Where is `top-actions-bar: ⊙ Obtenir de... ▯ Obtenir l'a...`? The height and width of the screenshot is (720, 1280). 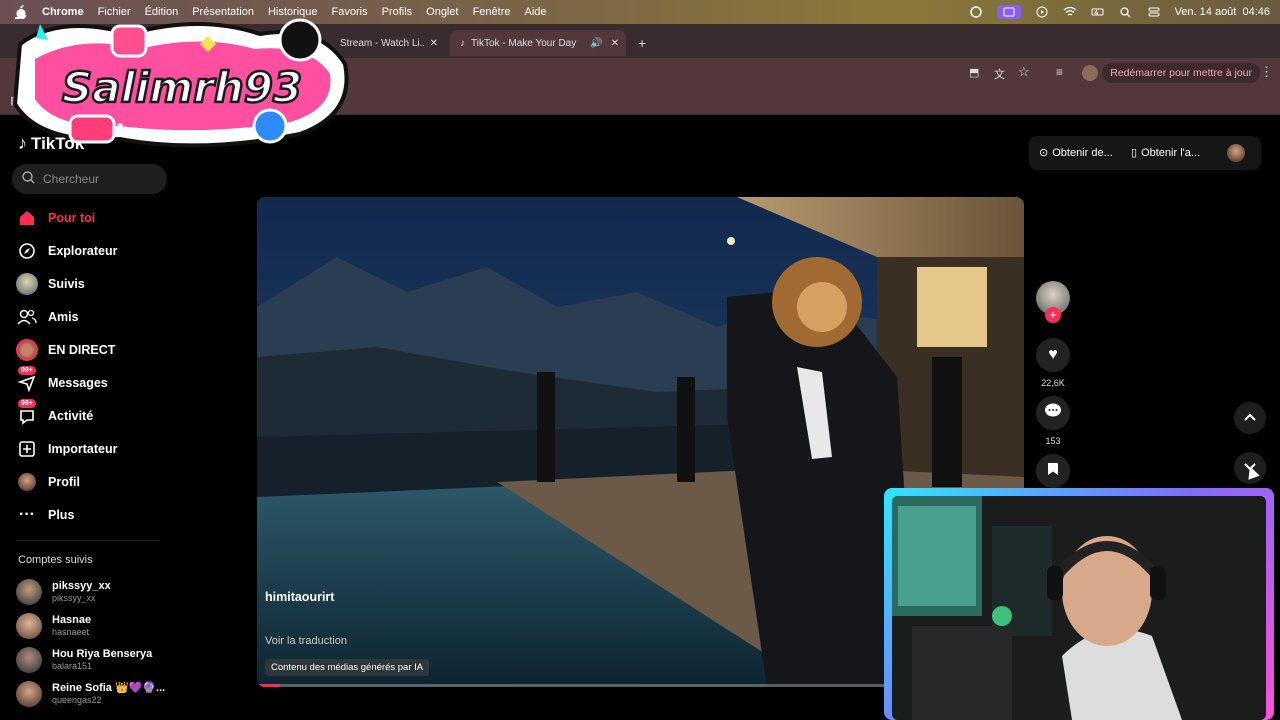 top-actions-bar: ⊙ Obtenir de... ▯ Obtenir l'a... is located at coordinates (1145, 153).